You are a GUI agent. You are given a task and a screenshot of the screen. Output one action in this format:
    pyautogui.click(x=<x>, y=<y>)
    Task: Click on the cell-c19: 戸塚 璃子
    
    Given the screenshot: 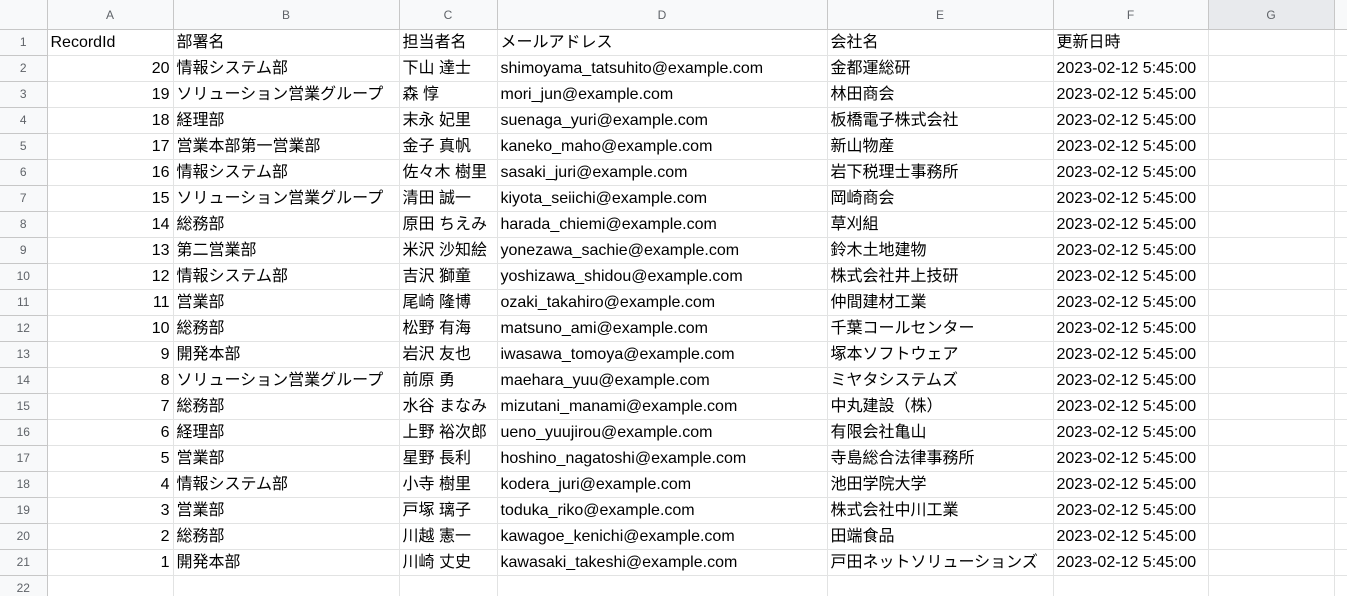 What is the action you would take?
    pyautogui.click(x=448, y=510)
    